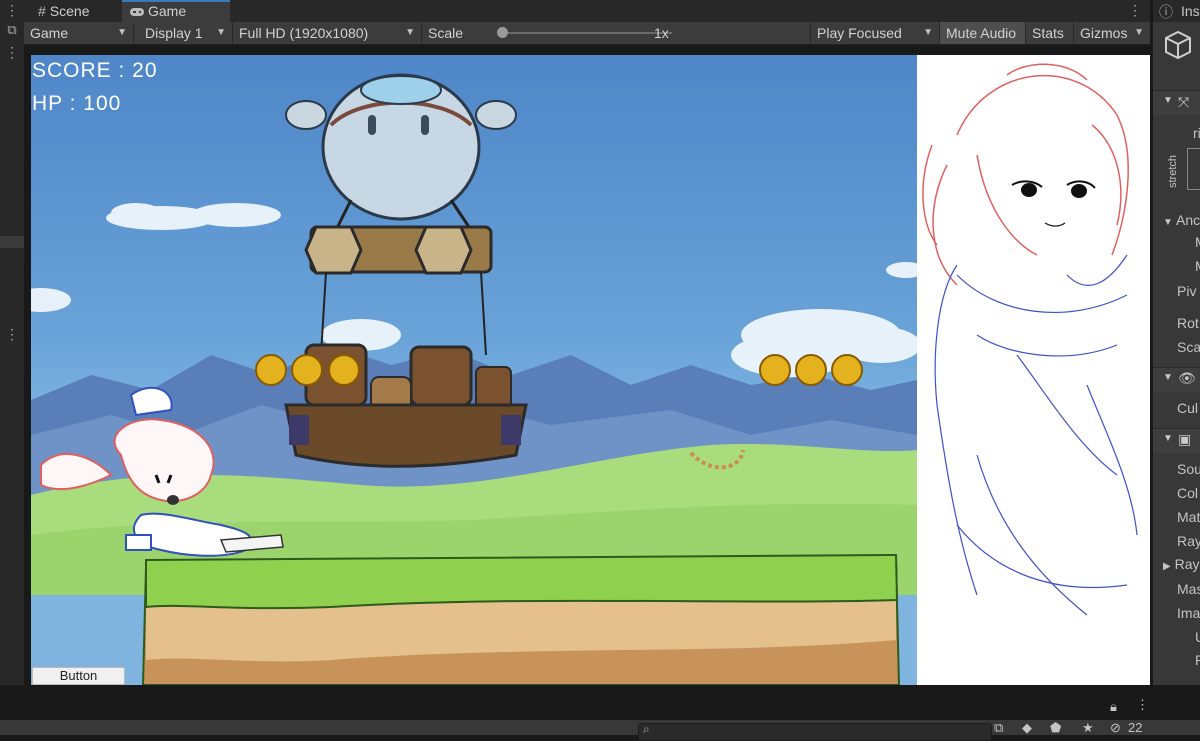 This screenshot has height=741, width=1200. I want to click on hair-lines, so click(1025, 174).